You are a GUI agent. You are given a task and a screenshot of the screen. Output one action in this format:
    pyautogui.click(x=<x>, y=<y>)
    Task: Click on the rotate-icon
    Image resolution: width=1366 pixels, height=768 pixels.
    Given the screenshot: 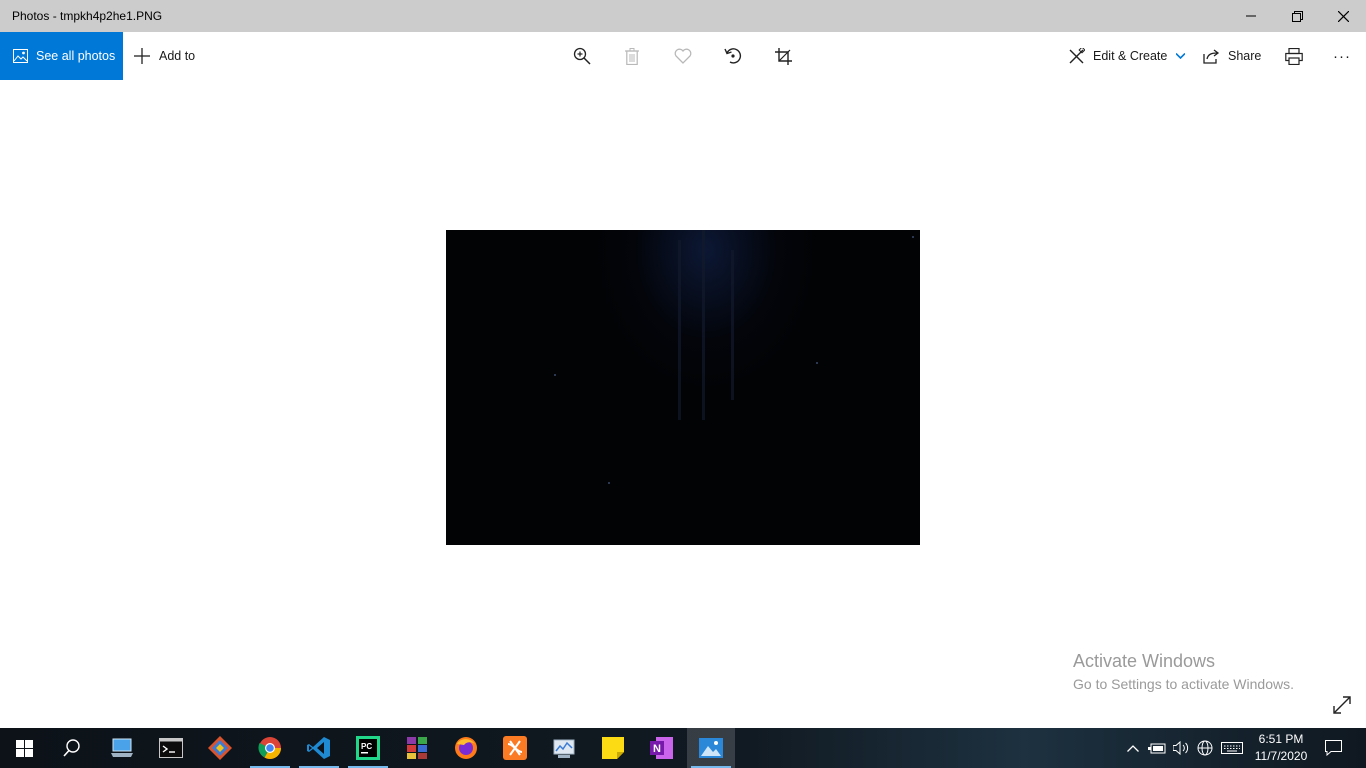 What is the action you would take?
    pyautogui.click(x=733, y=56)
    